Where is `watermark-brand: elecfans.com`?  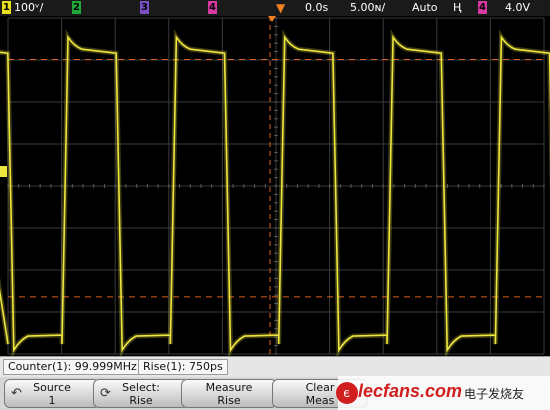
watermark-brand: elecfans.com is located at coordinates (405, 391).